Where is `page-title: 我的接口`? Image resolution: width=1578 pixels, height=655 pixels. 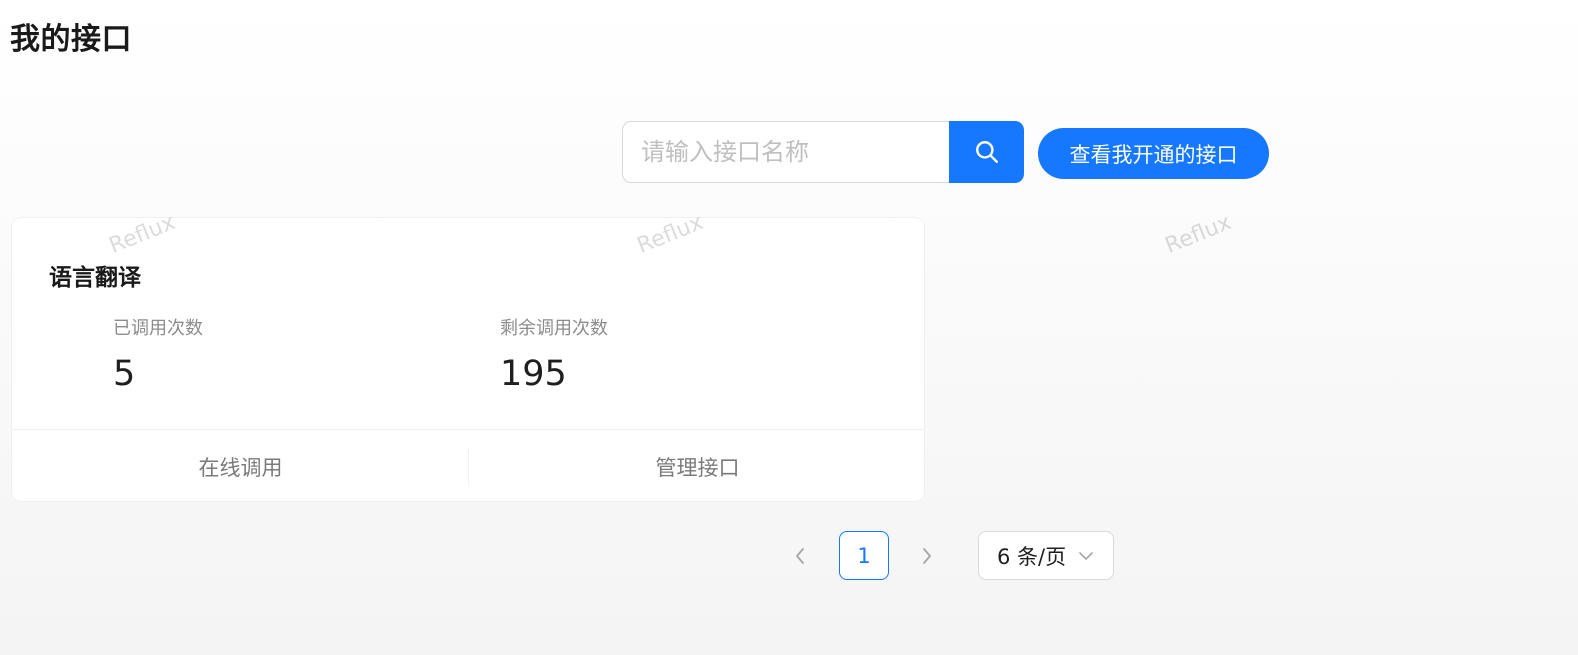 page-title: 我的接口 is located at coordinates (71, 39).